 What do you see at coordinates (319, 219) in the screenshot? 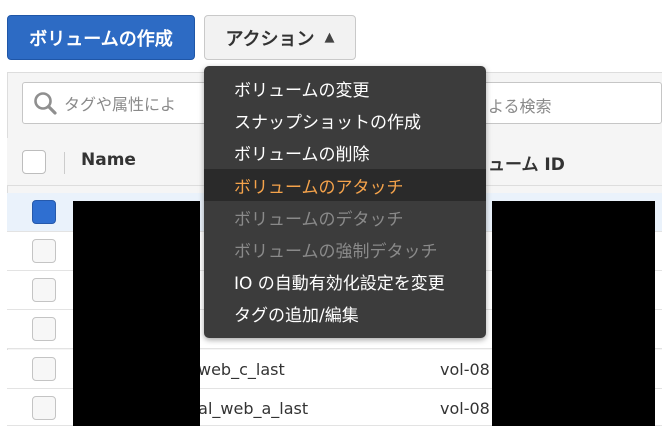
I see `menu-item-detach-volume: ボリュームのデタッチ` at bounding box center [319, 219].